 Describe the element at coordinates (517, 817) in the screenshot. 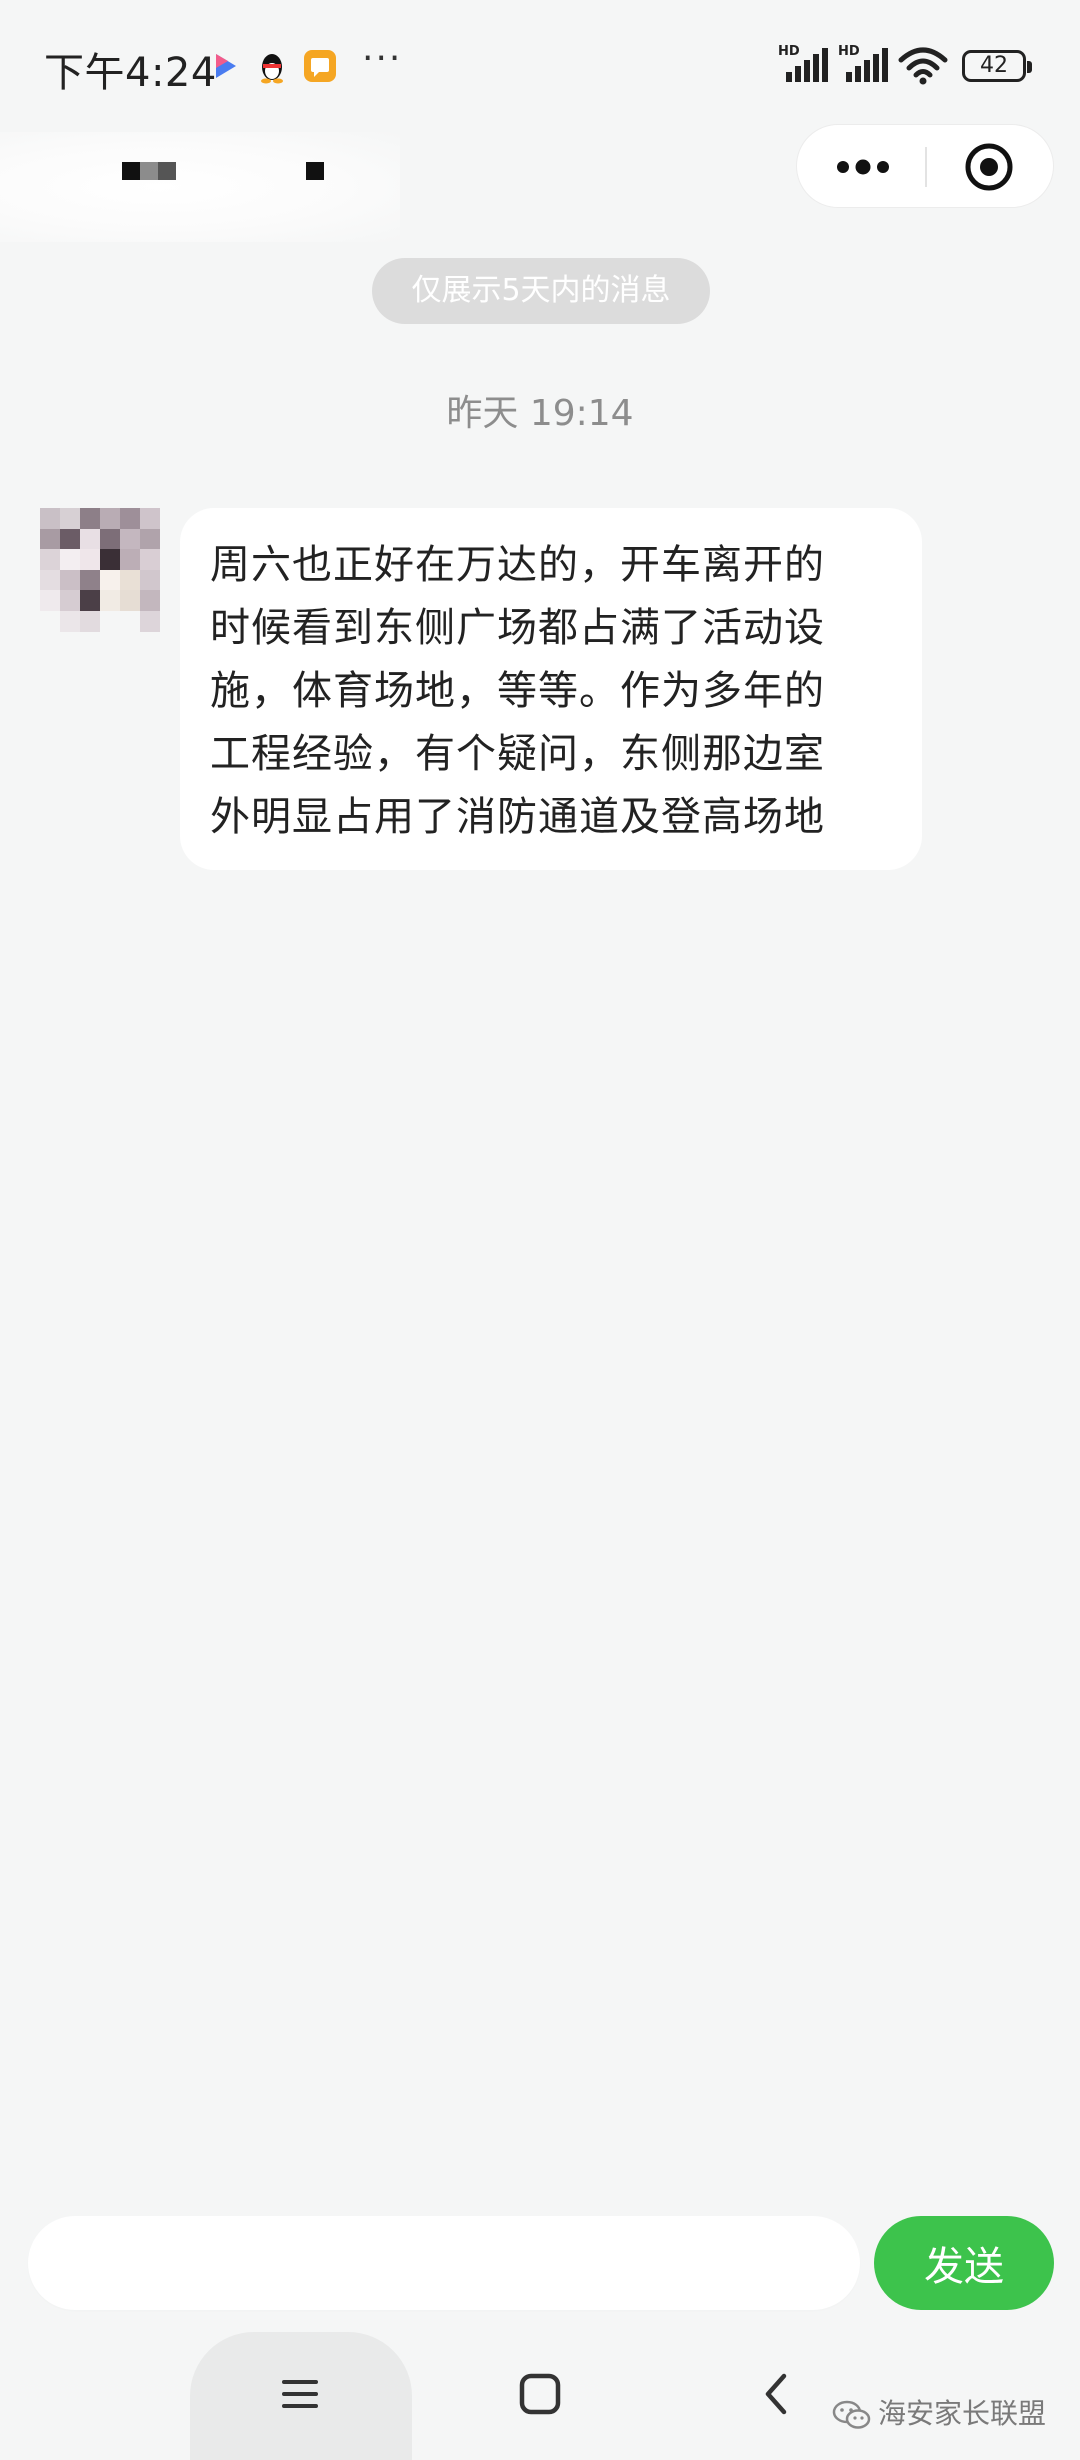

I see `message-line: 外明显占用了消防通道及登高场地` at that location.